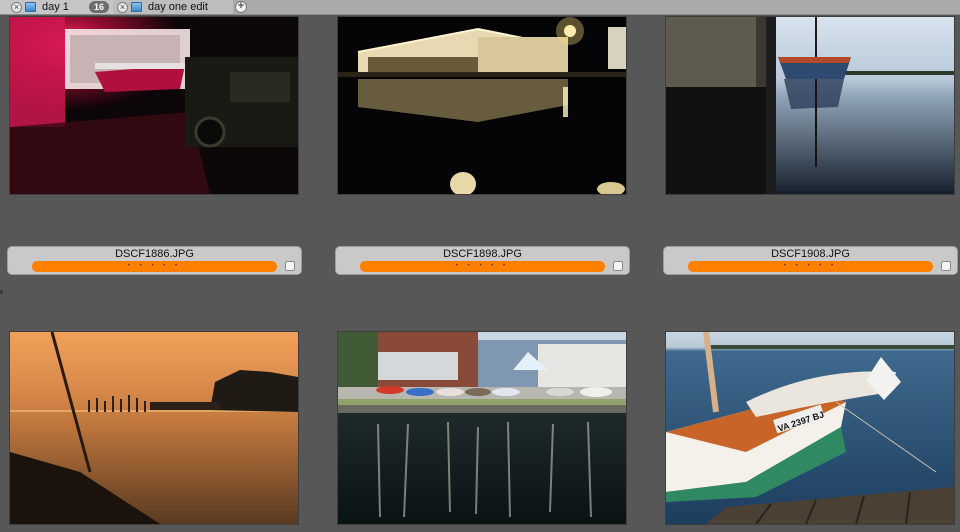 Image resolution: width=960 pixels, height=532 pixels. Describe the element at coordinates (99, 7) in the screenshot. I see `count-badge: 16` at that location.